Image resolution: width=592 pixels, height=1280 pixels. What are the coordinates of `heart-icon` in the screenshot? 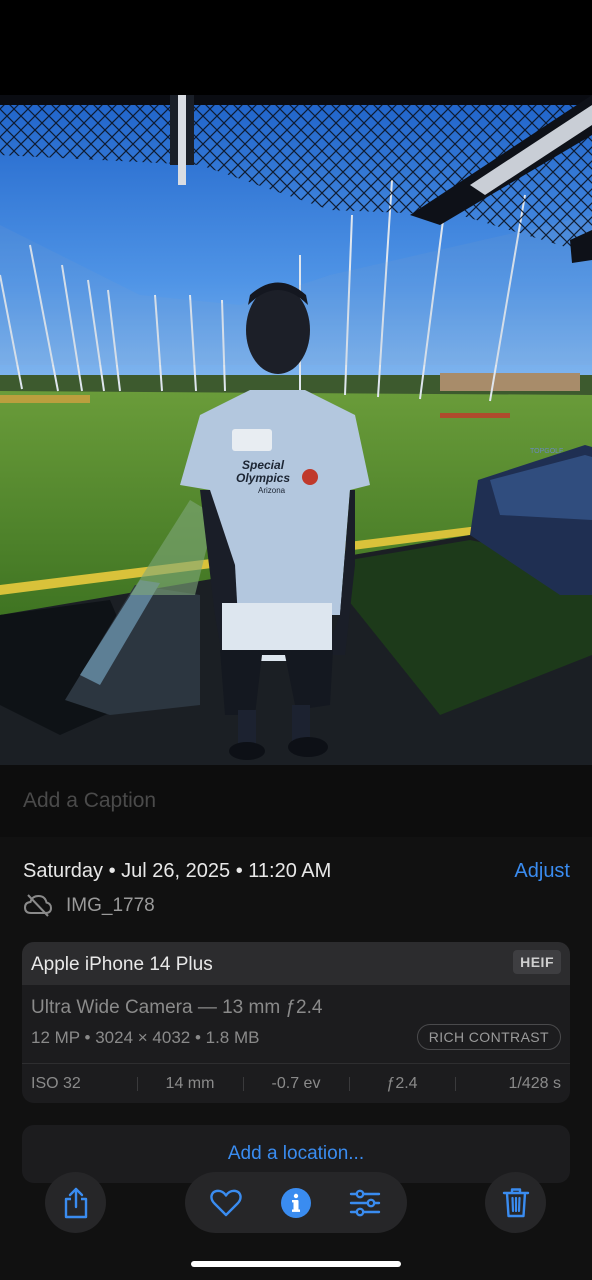 It's located at (226, 1203).